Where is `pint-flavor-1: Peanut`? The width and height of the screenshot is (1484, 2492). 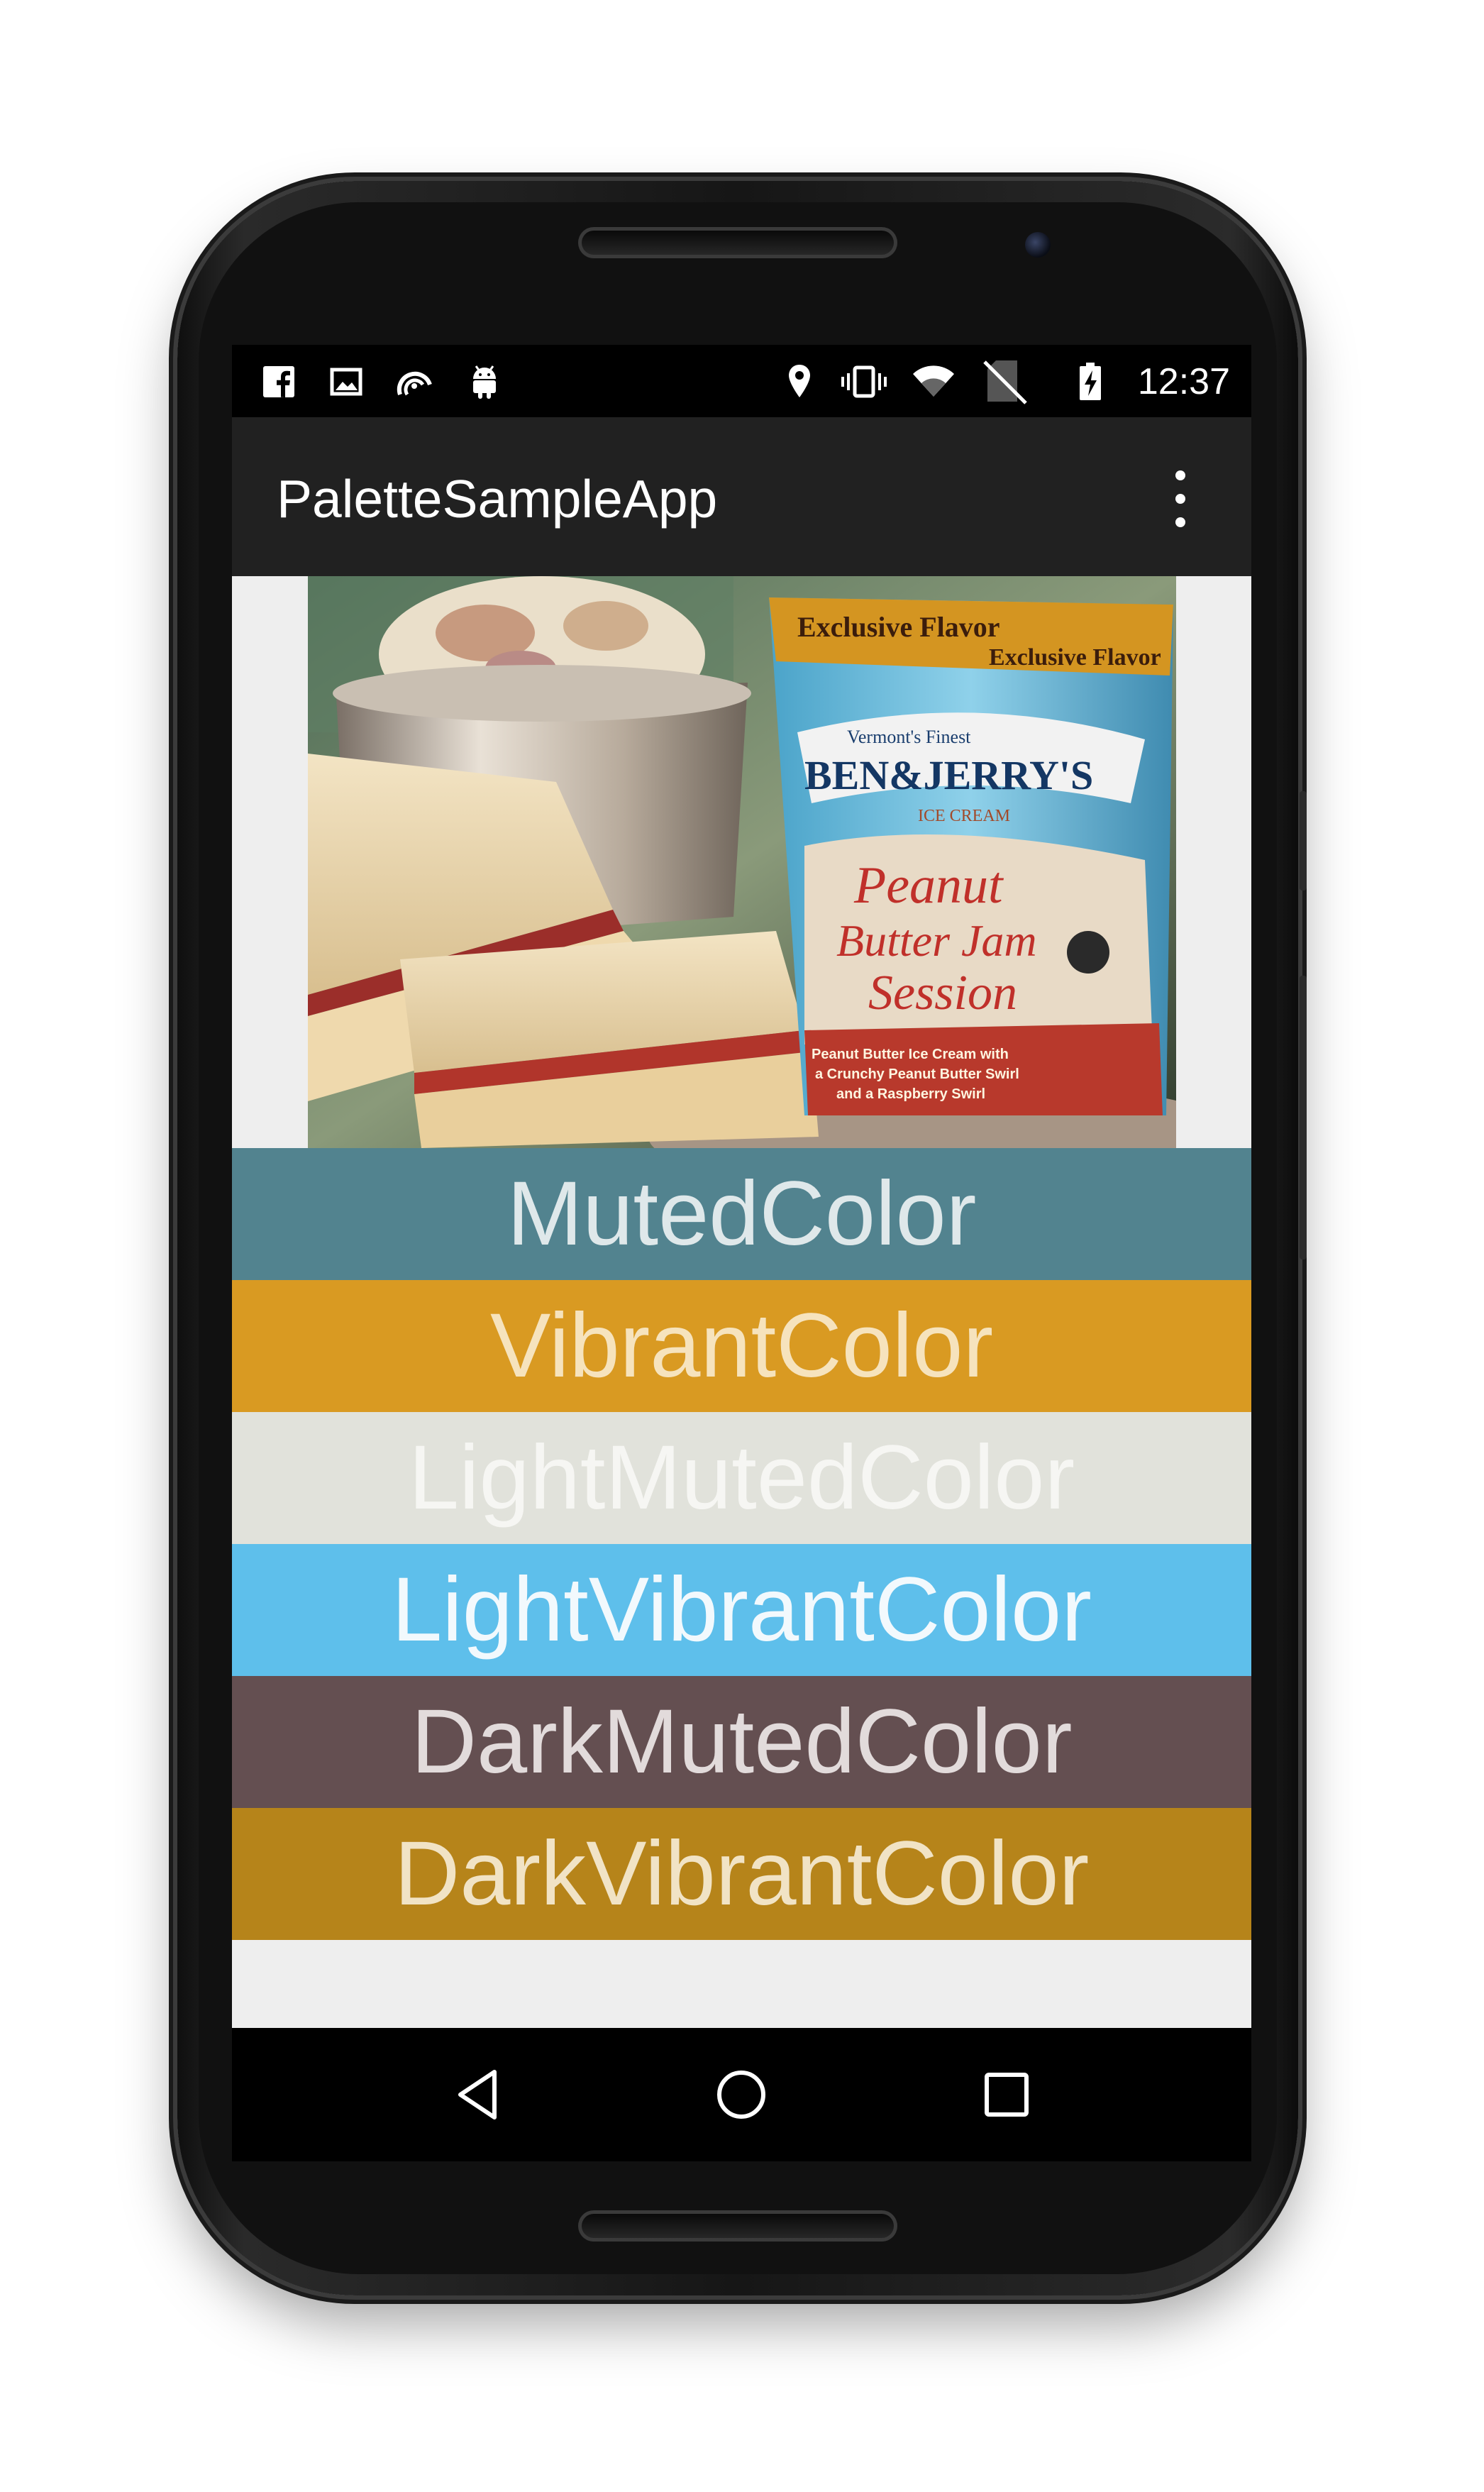
pint-flavor-1: Peanut is located at coordinates (928, 885).